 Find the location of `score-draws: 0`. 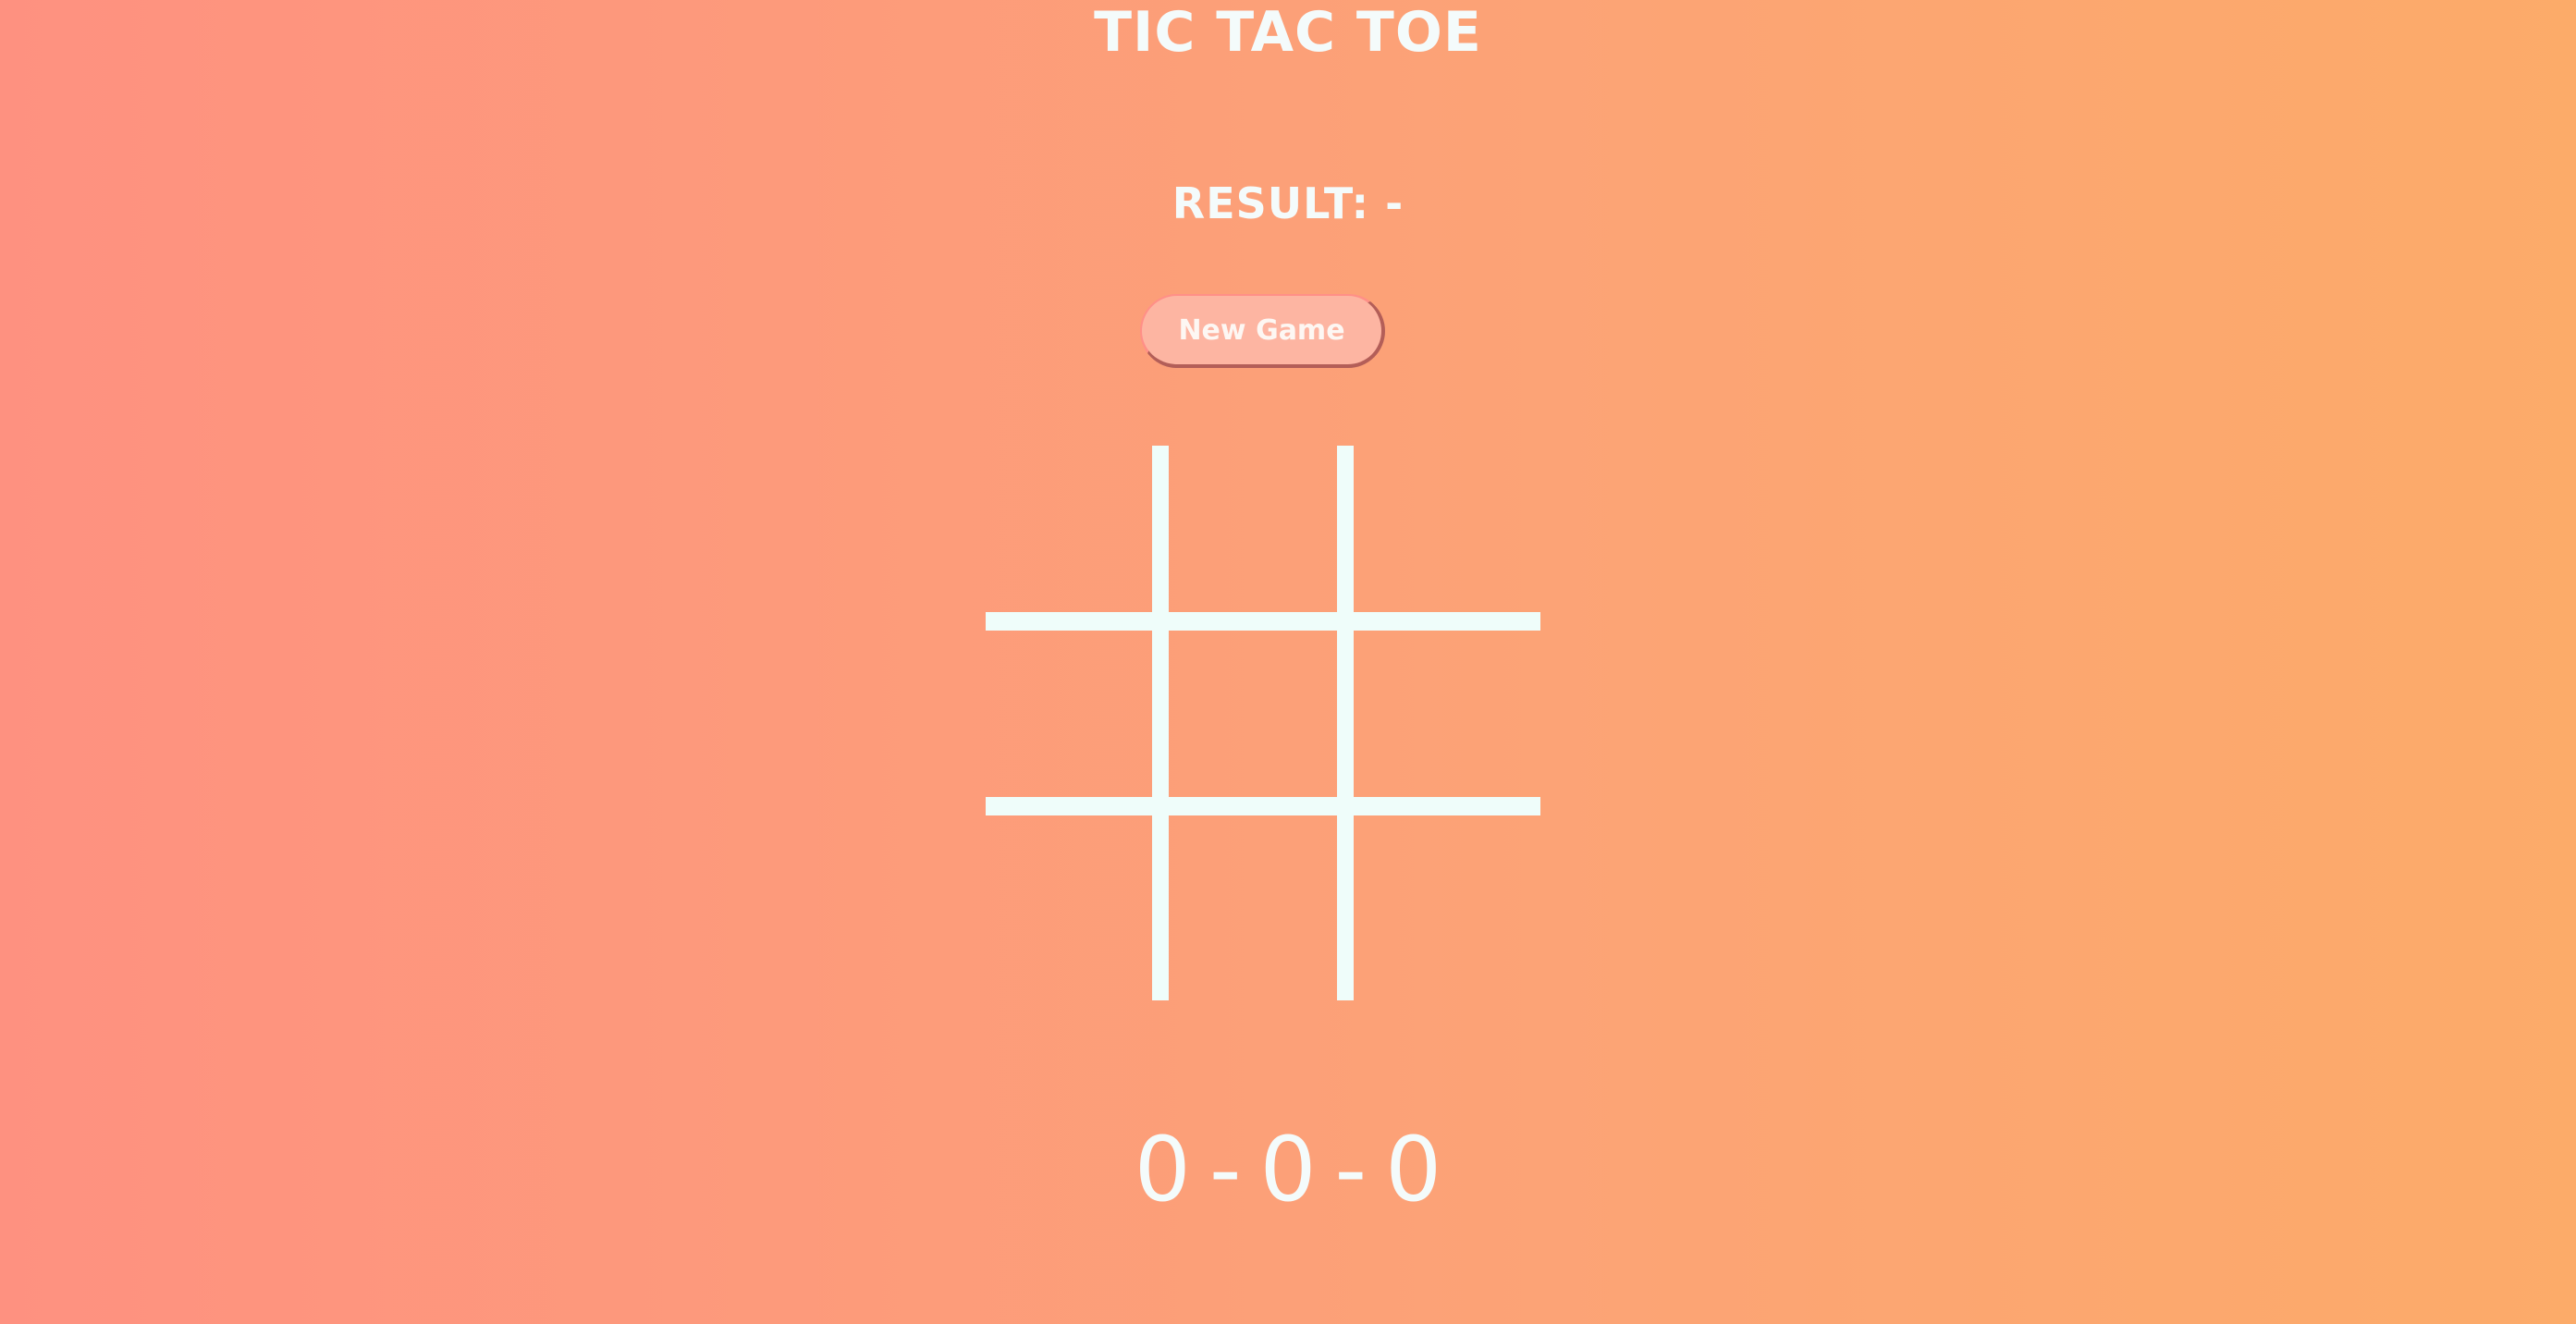

score-draws: 0 is located at coordinates (1288, 1170).